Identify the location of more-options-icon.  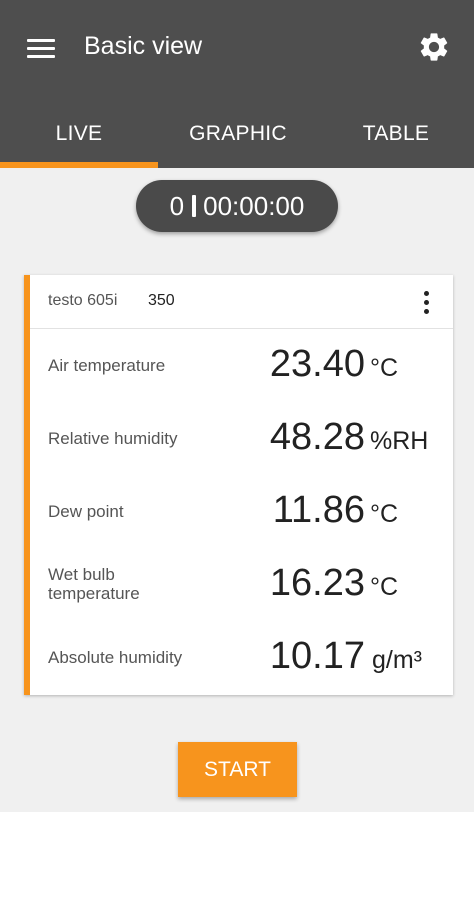
(427, 303).